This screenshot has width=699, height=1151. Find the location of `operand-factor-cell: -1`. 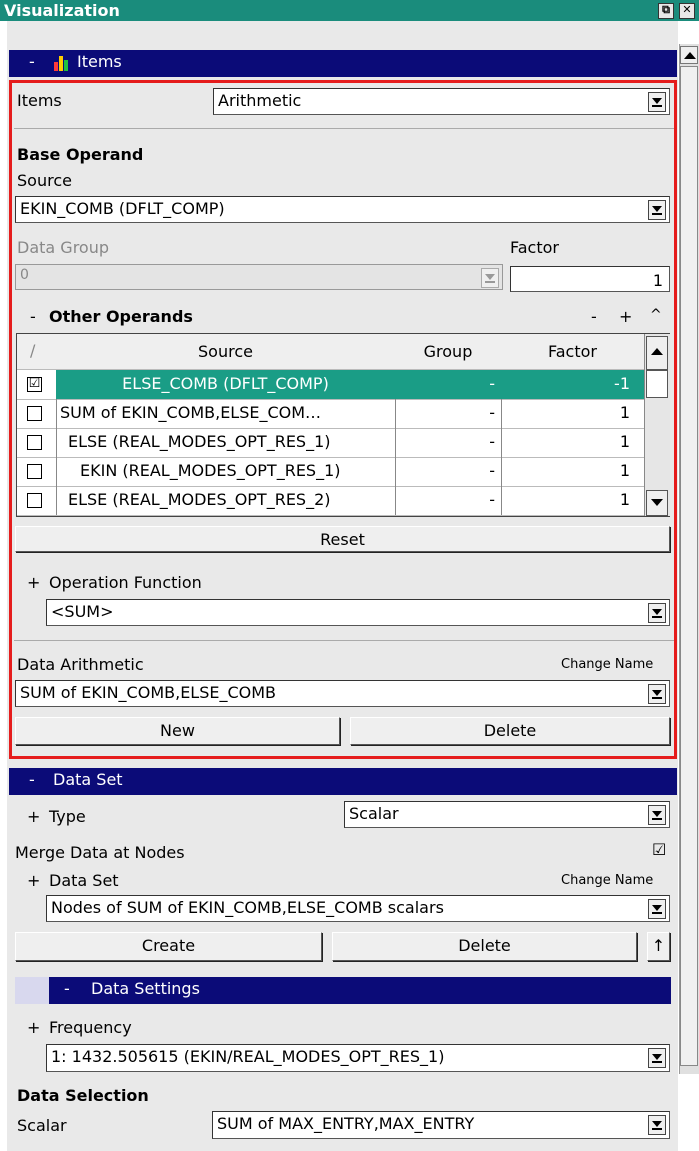

operand-factor-cell: -1 is located at coordinates (573, 385).